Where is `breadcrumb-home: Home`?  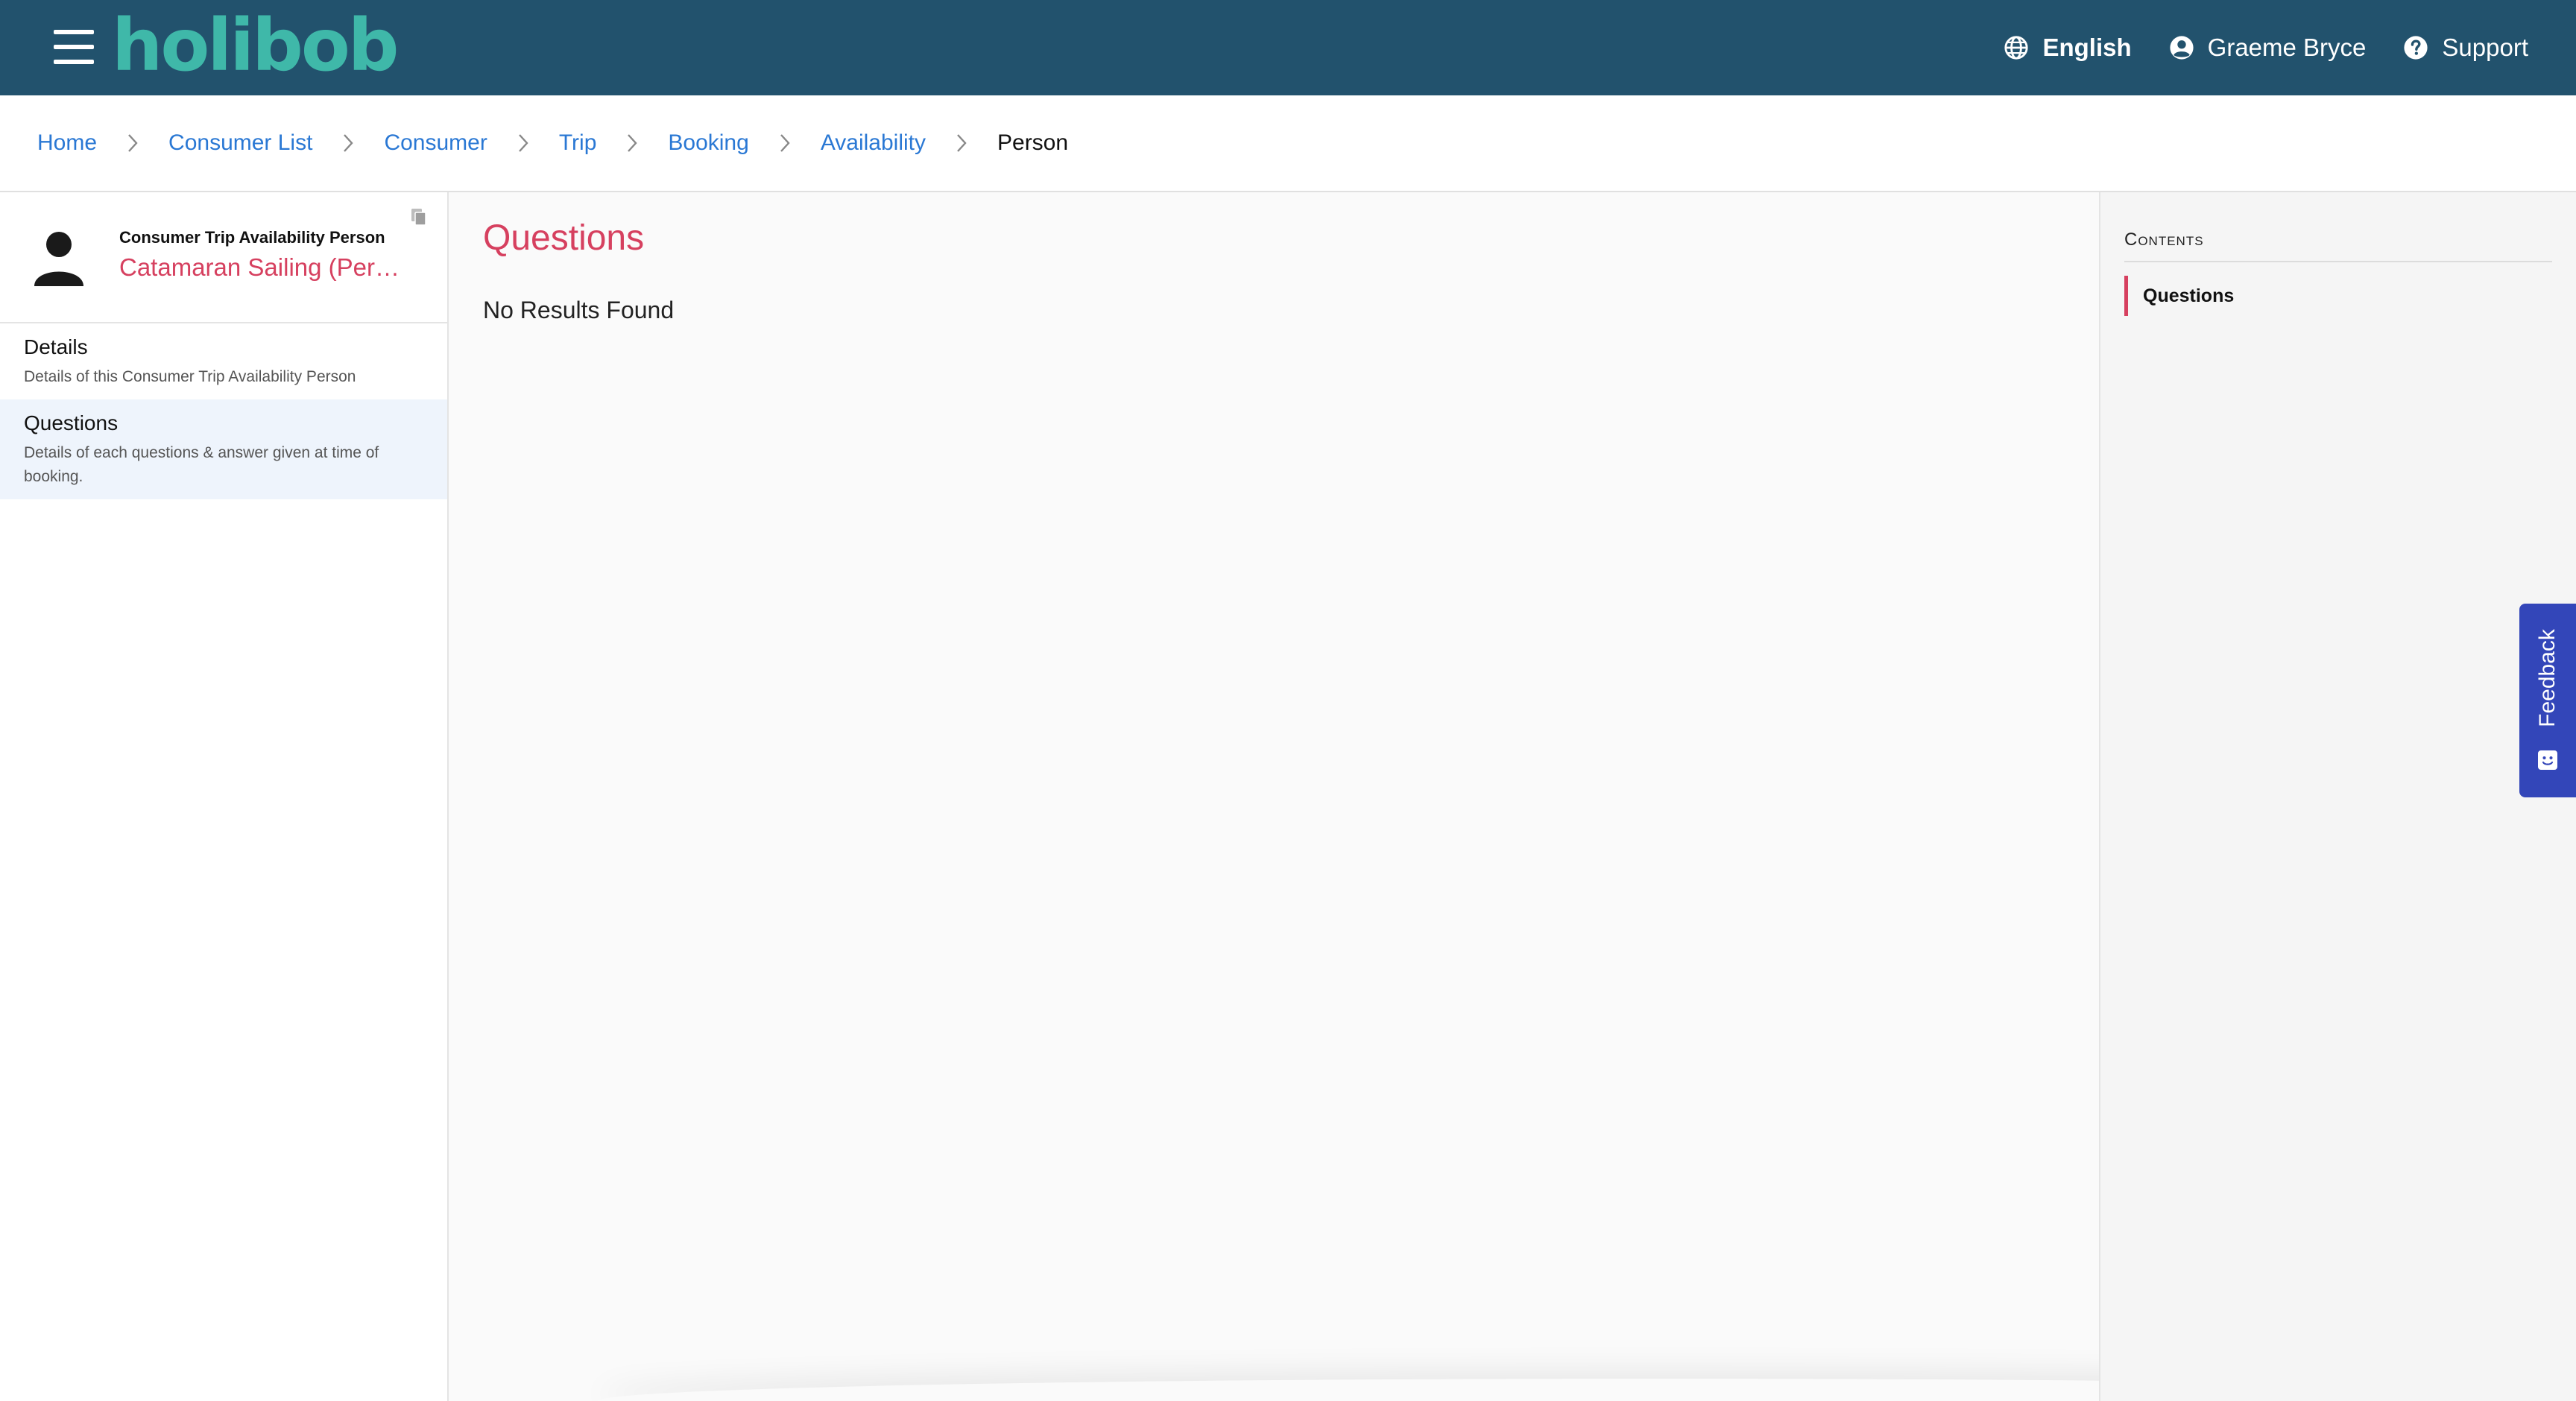
breadcrumb-home: Home is located at coordinates (67, 143).